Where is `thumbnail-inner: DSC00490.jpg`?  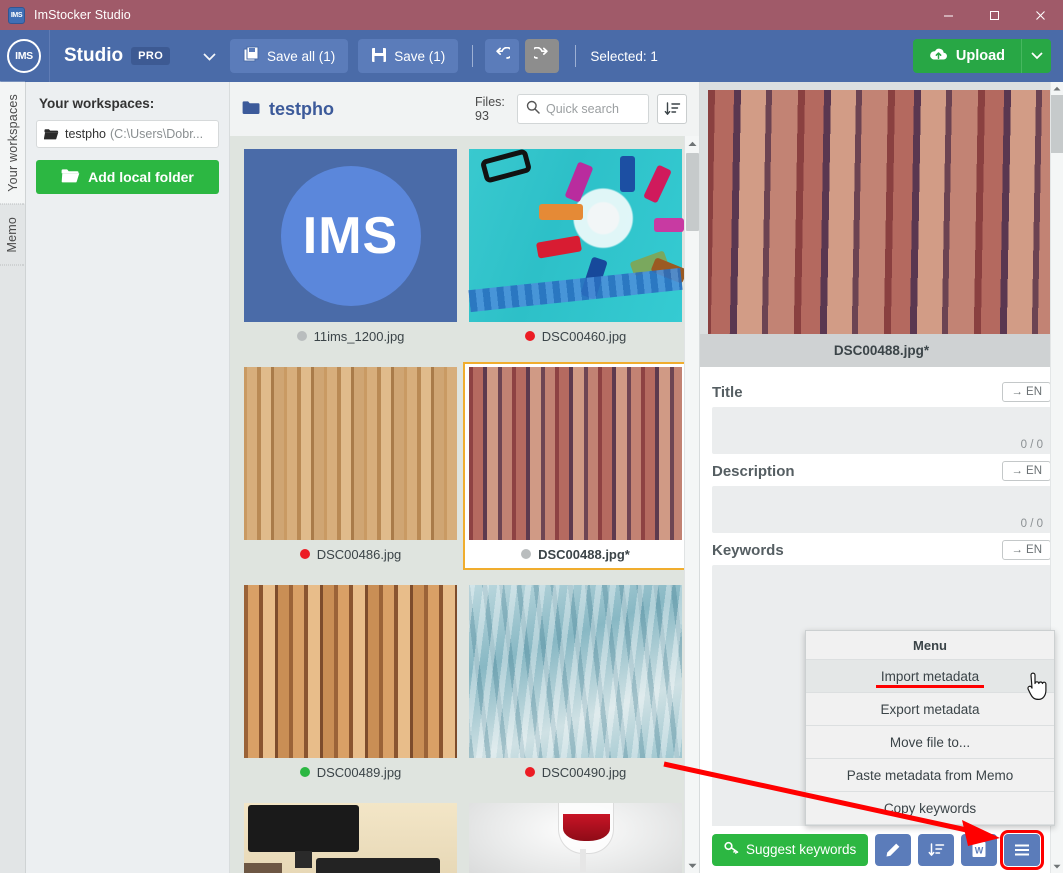 thumbnail-inner: DSC00490.jpg is located at coordinates (575, 684).